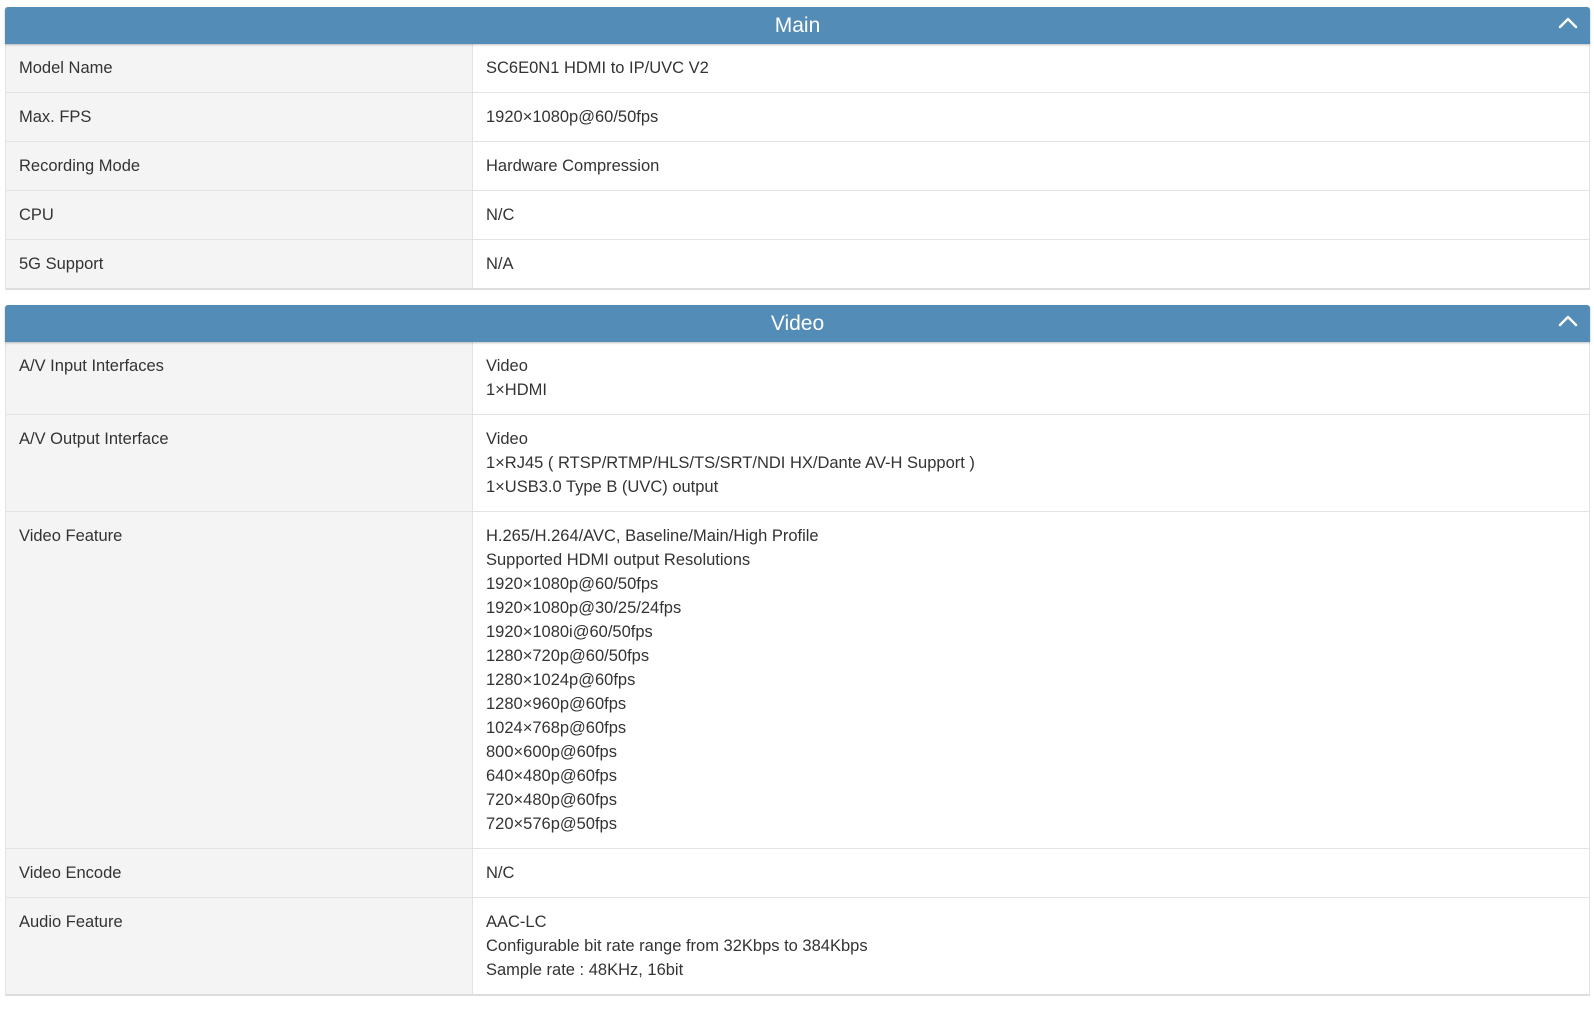 The height and width of the screenshot is (1011, 1594). What do you see at coordinates (239, 873) in the screenshot?
I see `spec-label: Video Encode` at bounding box center [239, 873].